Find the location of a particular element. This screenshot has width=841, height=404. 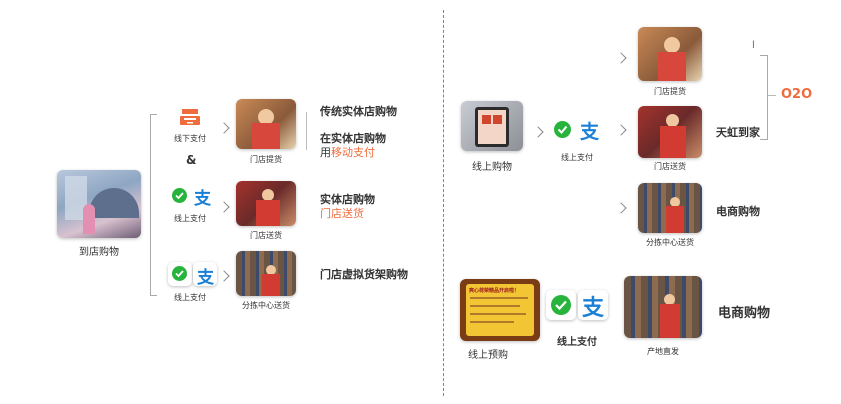

mobile-pay-line: 用移动支付 is located at coordinates (347, 152).